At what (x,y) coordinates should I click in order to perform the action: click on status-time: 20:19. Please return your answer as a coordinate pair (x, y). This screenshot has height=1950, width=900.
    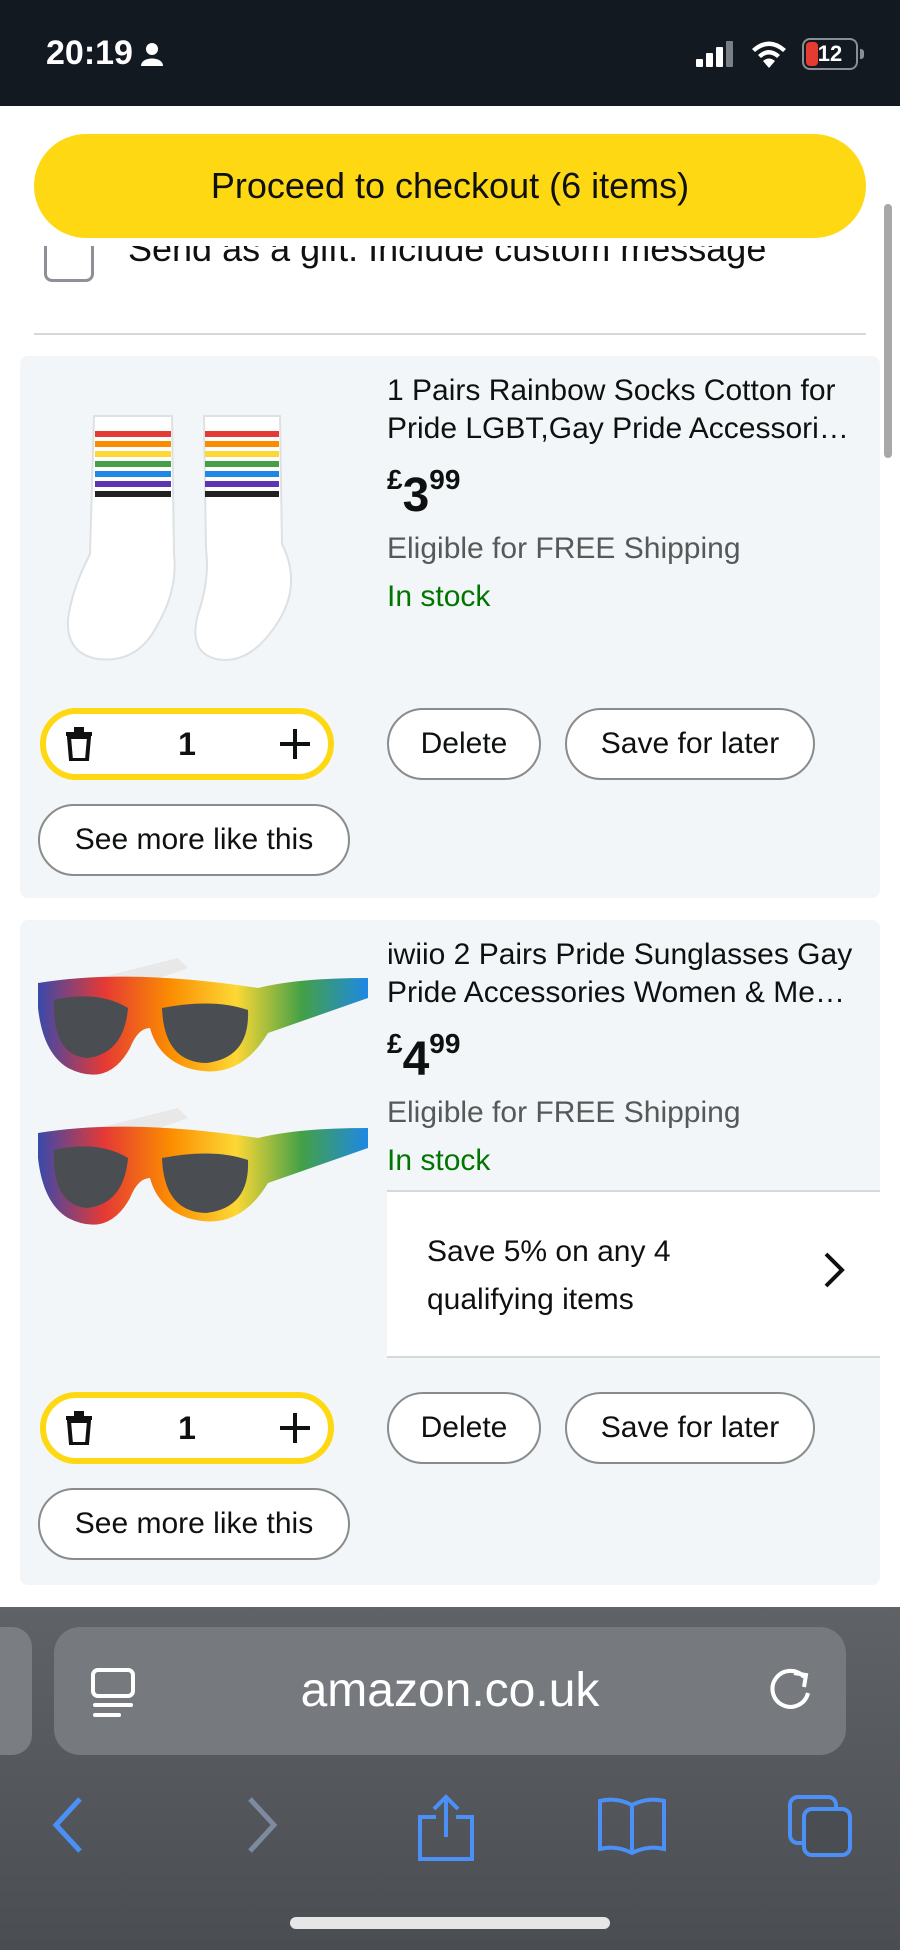
    Looking at the image, I should click on (104, 53).